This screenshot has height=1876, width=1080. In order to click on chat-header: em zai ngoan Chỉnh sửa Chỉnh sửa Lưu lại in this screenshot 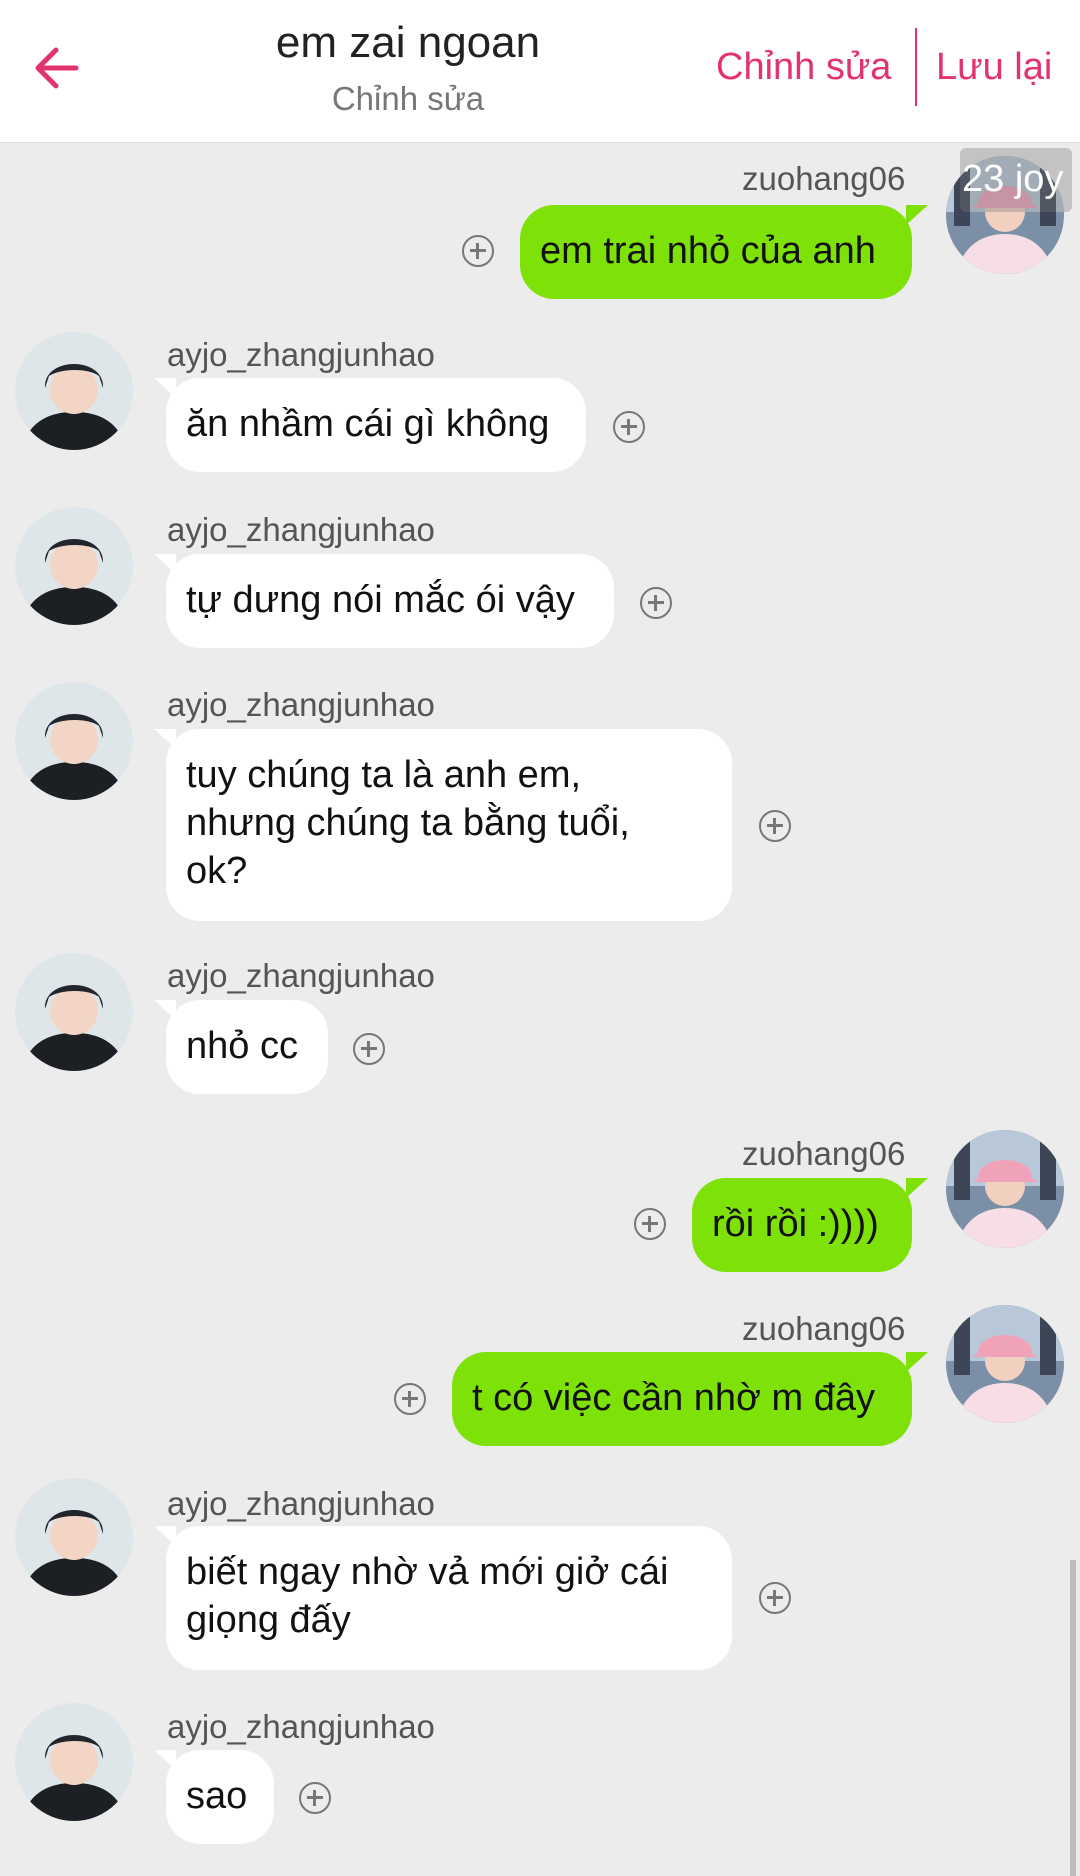, I will do `click(540, 71)`.